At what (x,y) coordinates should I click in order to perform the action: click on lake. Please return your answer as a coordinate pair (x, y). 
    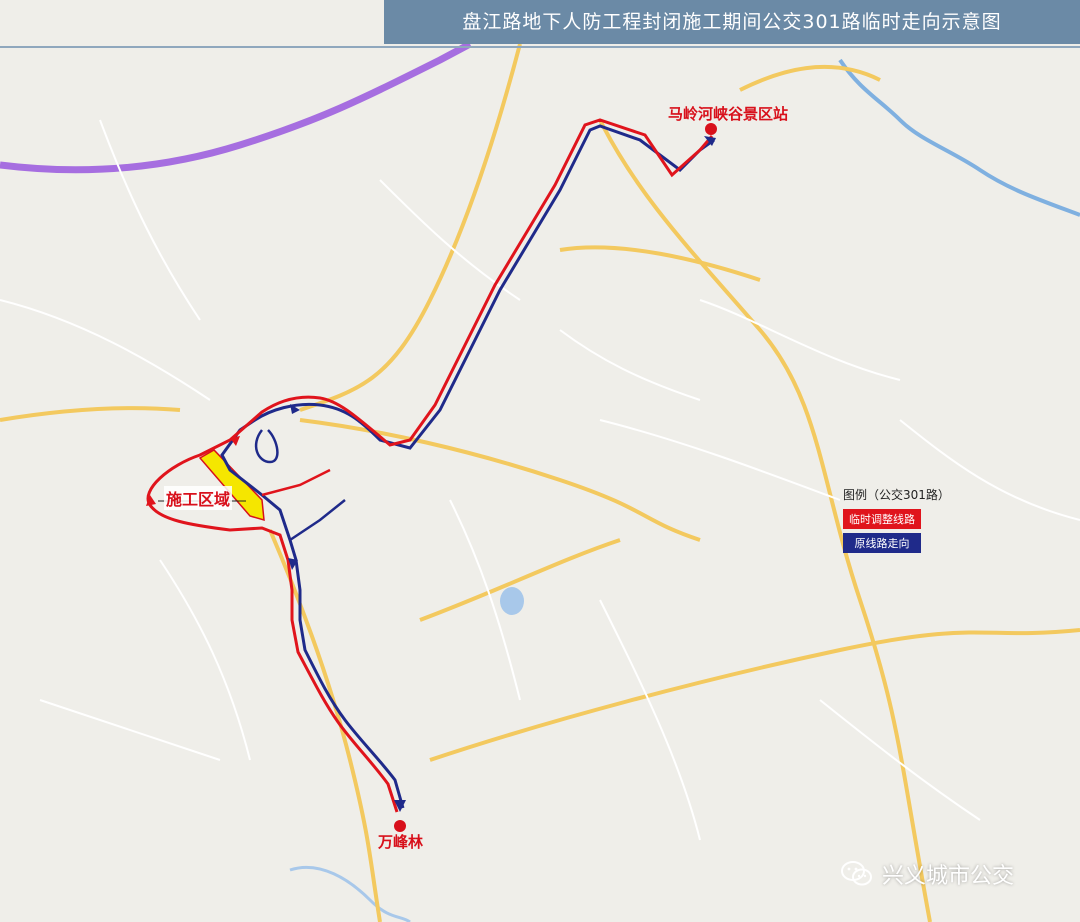
    Looking at the image, I should click on (512, 601).